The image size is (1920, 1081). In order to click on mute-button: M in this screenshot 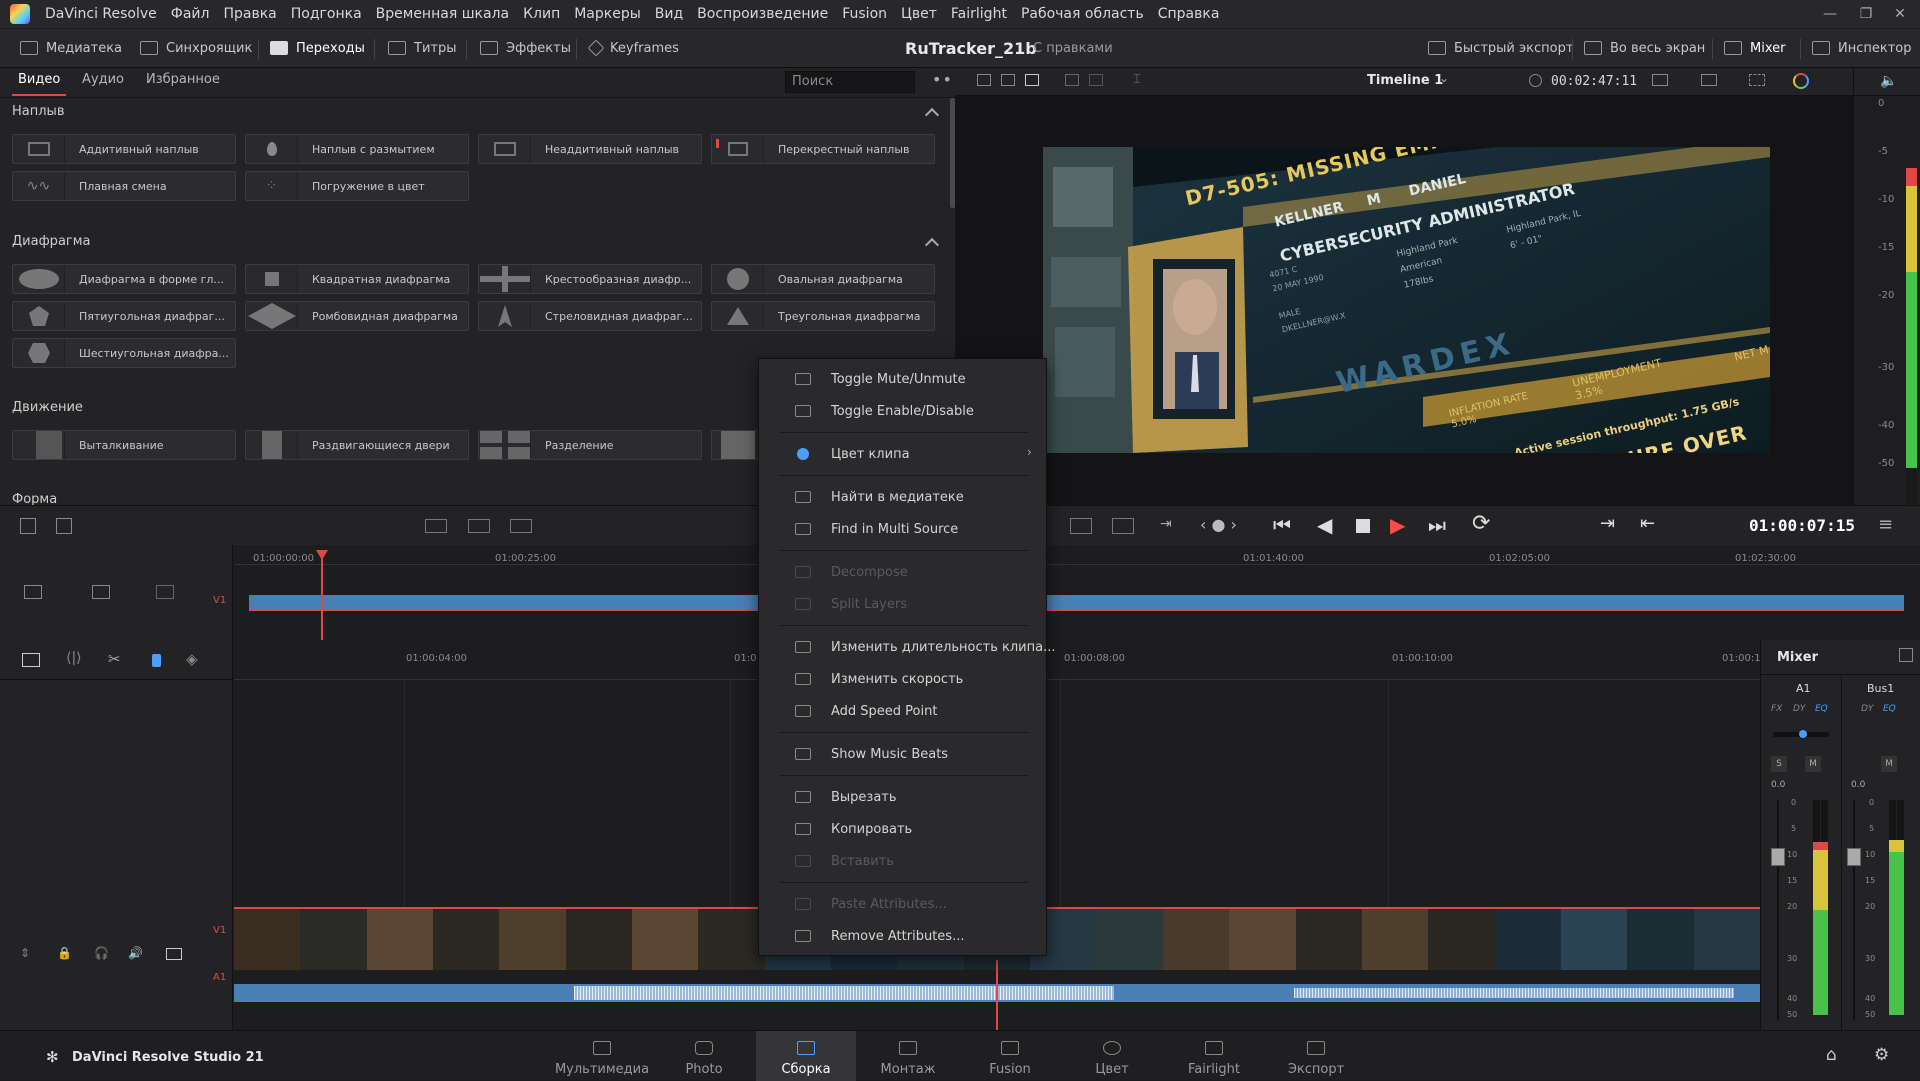, I will do `click(1813, 764)`.